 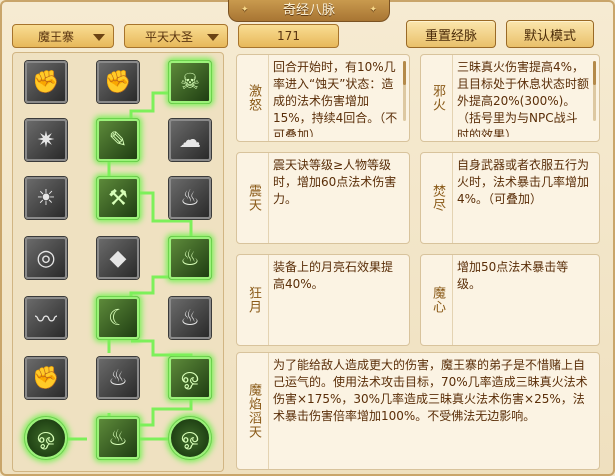 What do you see at coordinates (523, 182) in the screenshot?
I see `skill-desc: 自身武器或者衣服五行为火时，法术暴击几率增加4%。（可叠加）` at bounding box center [523, 182].